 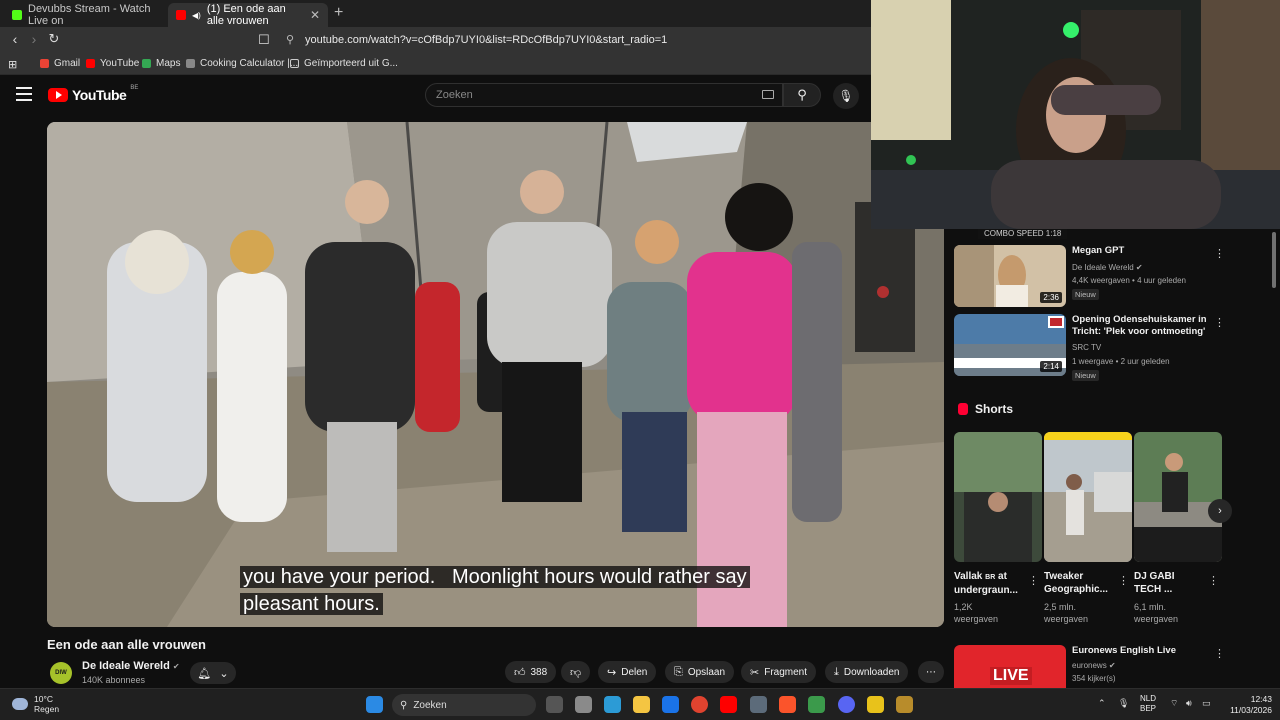 I want to click on live-thumbnail: LIVE, so click(x=1010, y=666).